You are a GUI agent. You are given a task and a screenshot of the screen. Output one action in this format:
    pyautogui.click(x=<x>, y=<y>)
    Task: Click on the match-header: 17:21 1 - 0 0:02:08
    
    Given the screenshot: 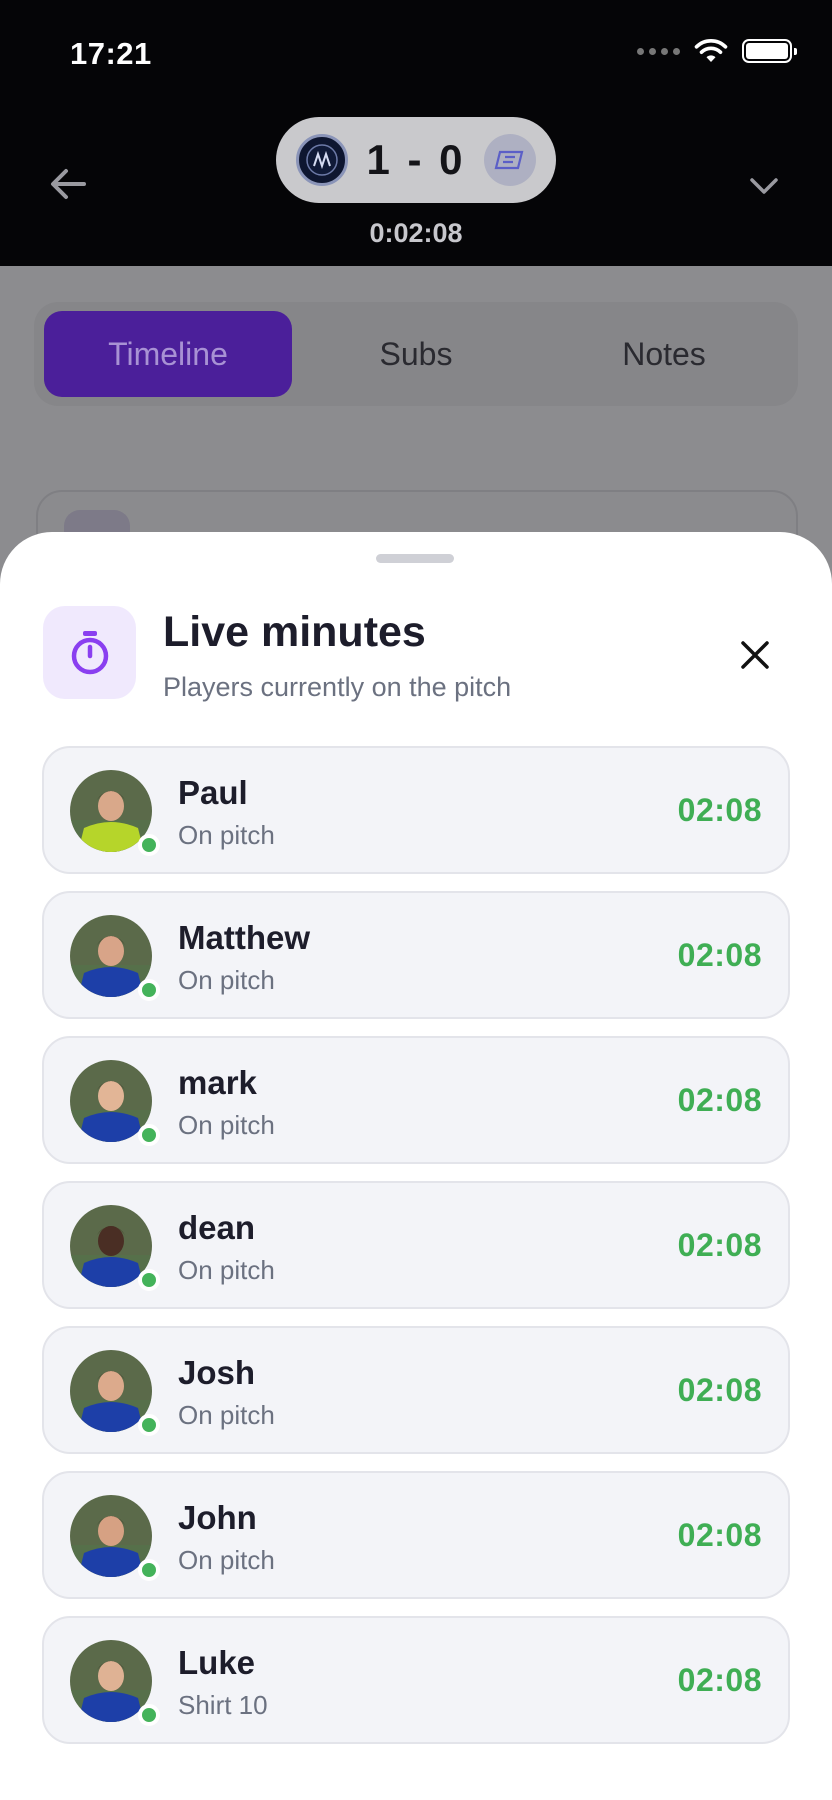 What is the action you would take?
    pyautogui.click(x=416, y=133)
    